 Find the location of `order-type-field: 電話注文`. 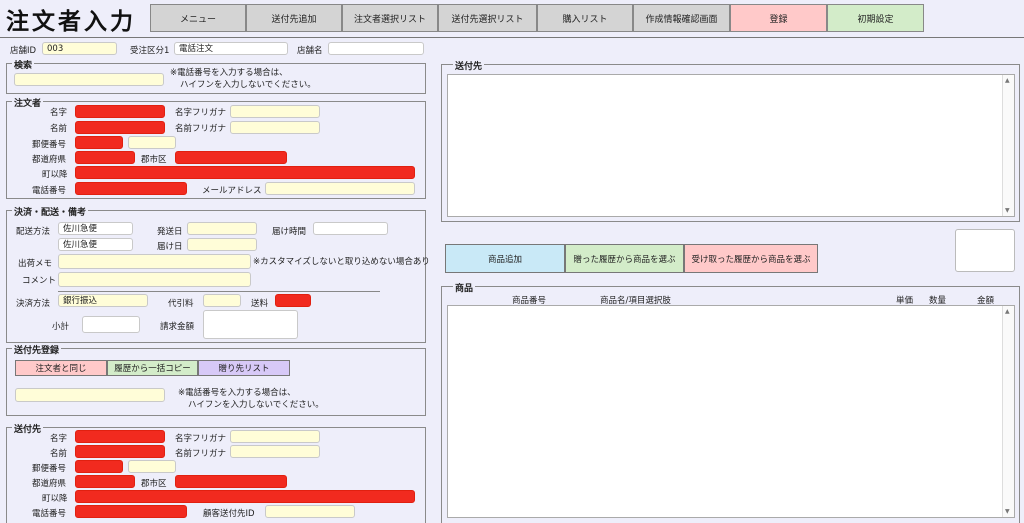

order-type-field: 電話注文 is located at coordinates (231, 48).